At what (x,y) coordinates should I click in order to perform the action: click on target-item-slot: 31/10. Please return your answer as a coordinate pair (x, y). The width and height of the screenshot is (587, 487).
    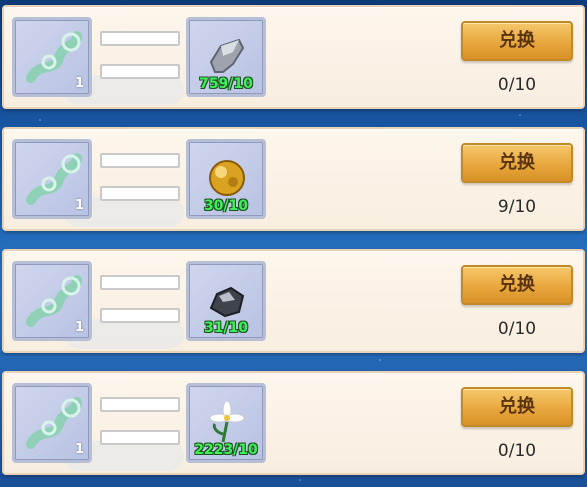
    Looking at the image, I should click on (226, 301).